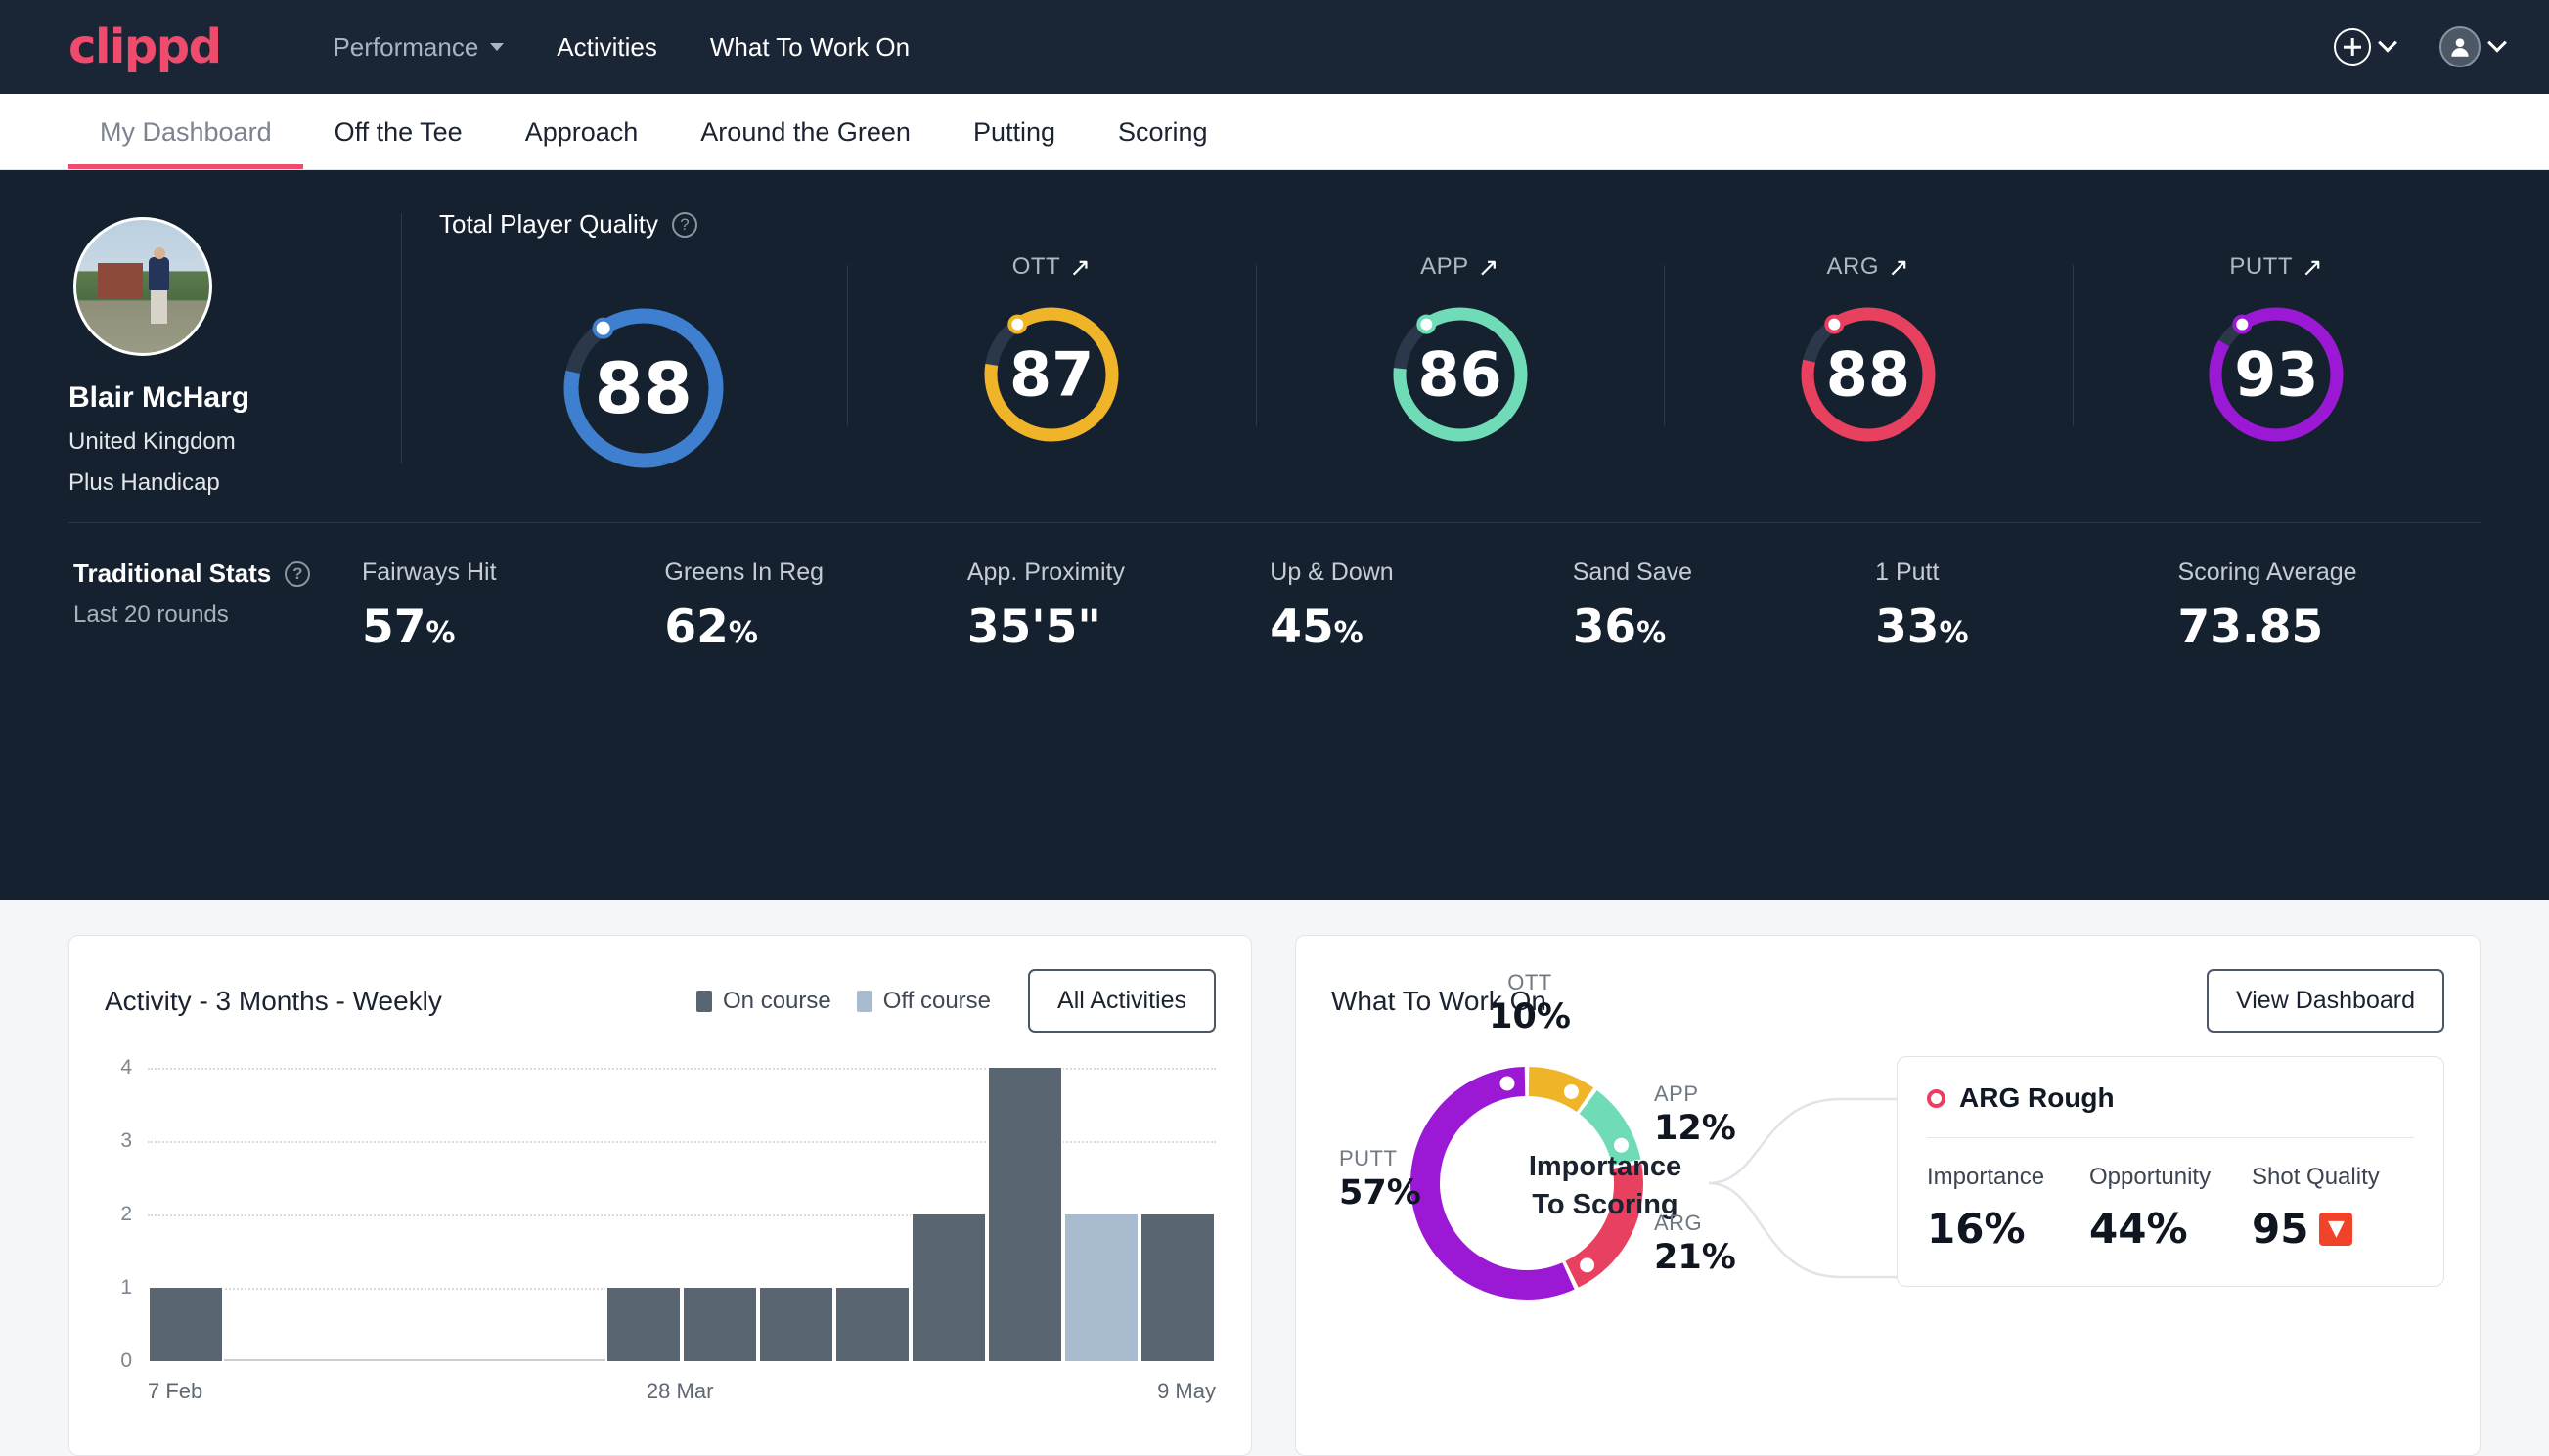 The image size is (2549, 1456). I want to click on stat-up-down: Up & Down 45%, so click(1421, 606).